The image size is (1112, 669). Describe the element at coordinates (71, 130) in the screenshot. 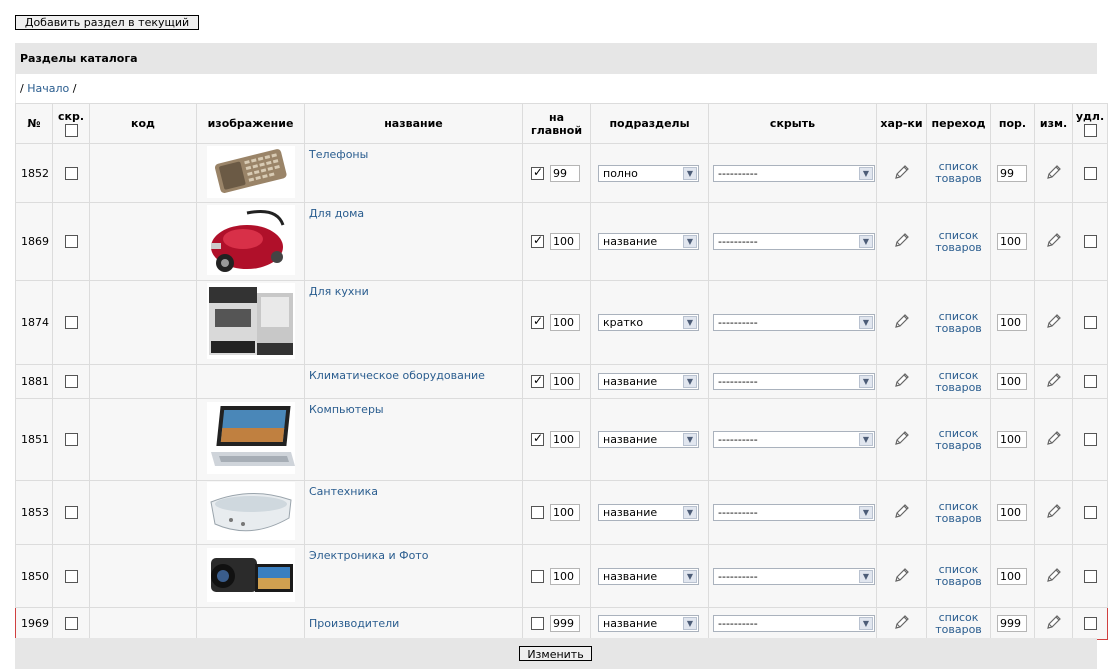

I see `hide-all-checkbox` at that location.